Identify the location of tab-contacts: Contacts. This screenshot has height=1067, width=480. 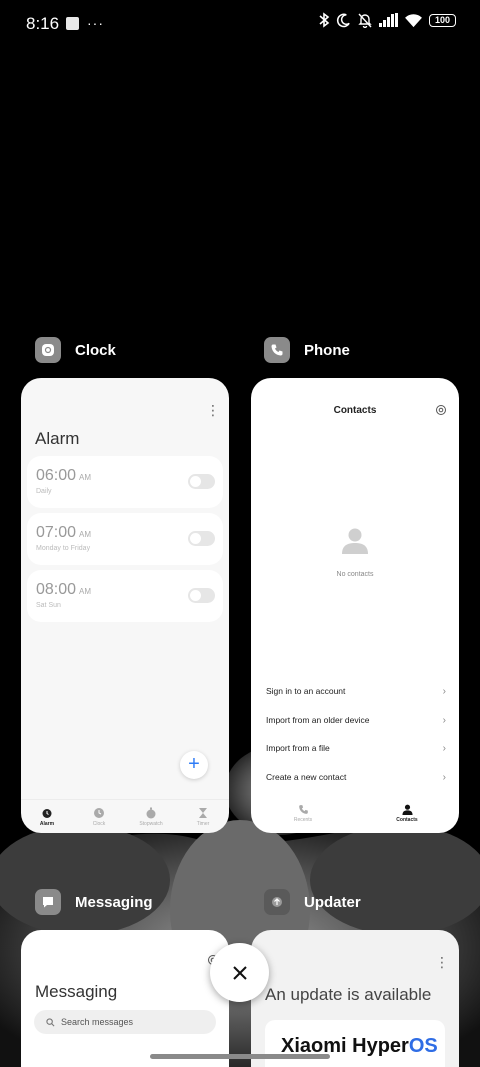
(407, 813).